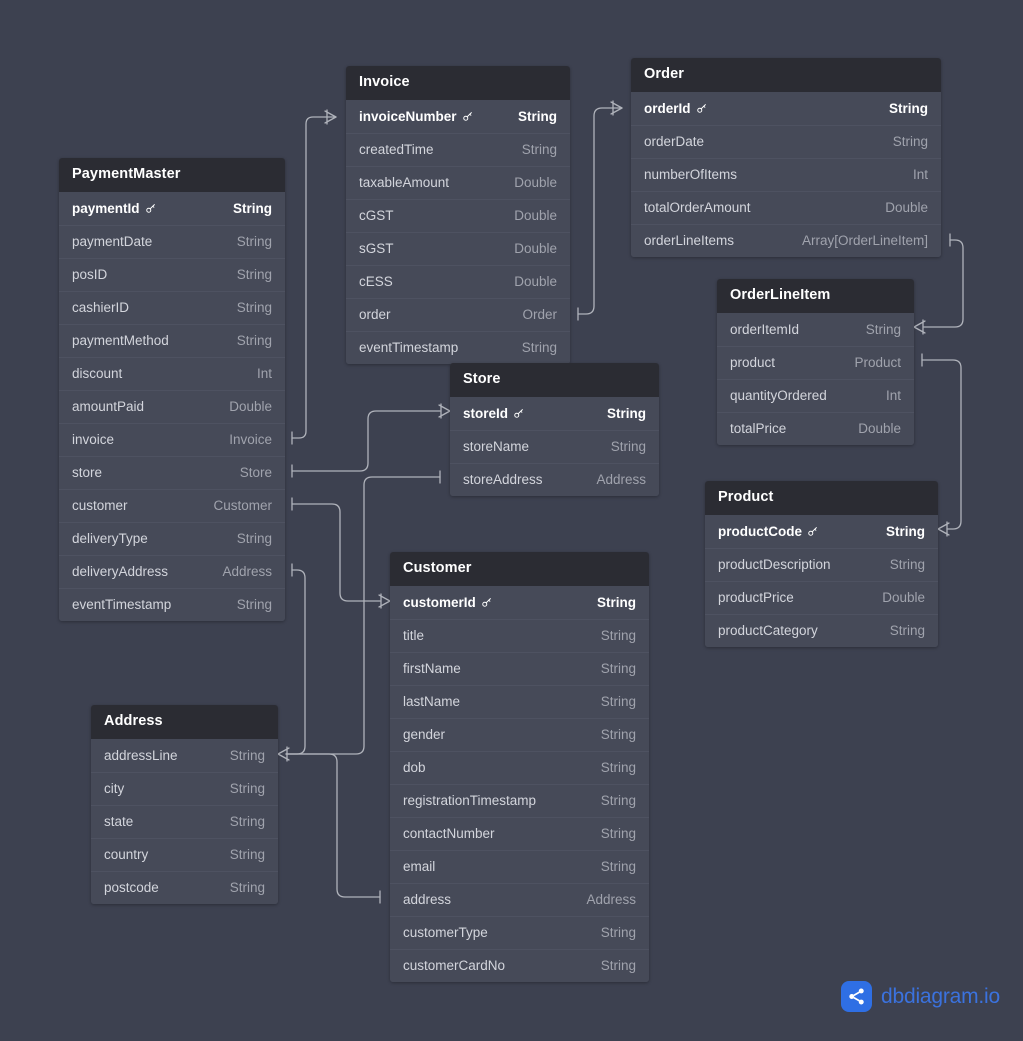 This screenshot has width=1023, height=1041. I want to click on field-row: postcode String, so click(184, 887).